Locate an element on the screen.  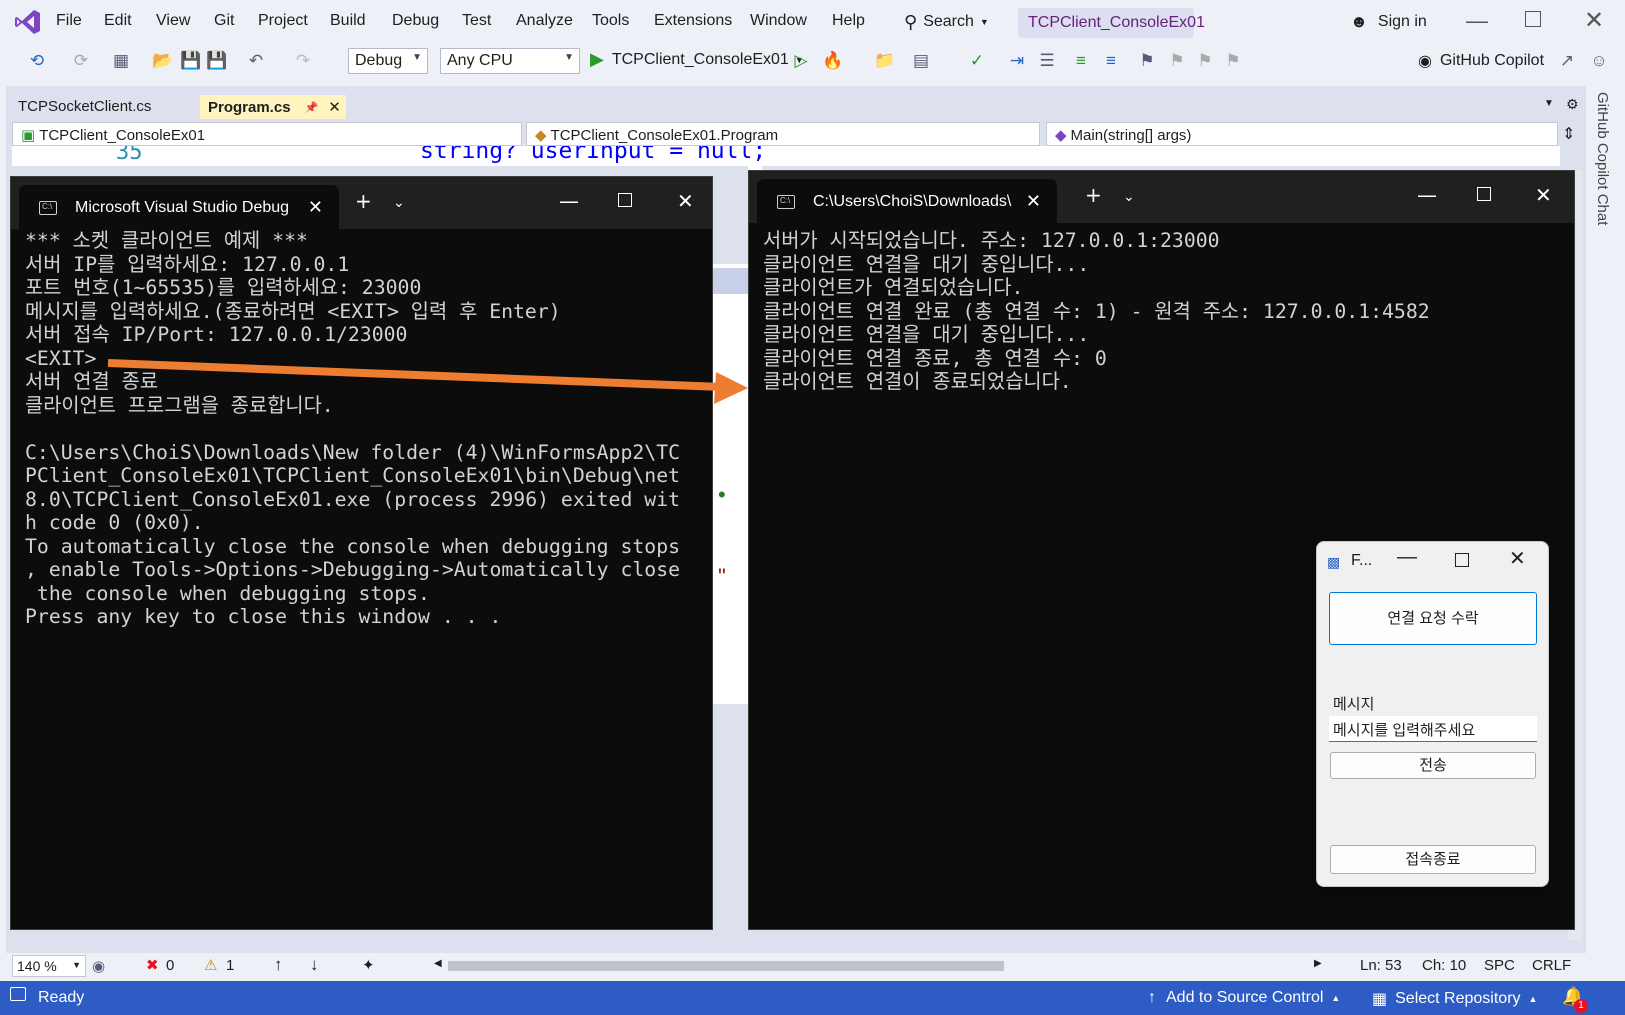
add-to-source-control-button: ↑ Add to Source Control ▲ is located at coordinates (1244, 998).